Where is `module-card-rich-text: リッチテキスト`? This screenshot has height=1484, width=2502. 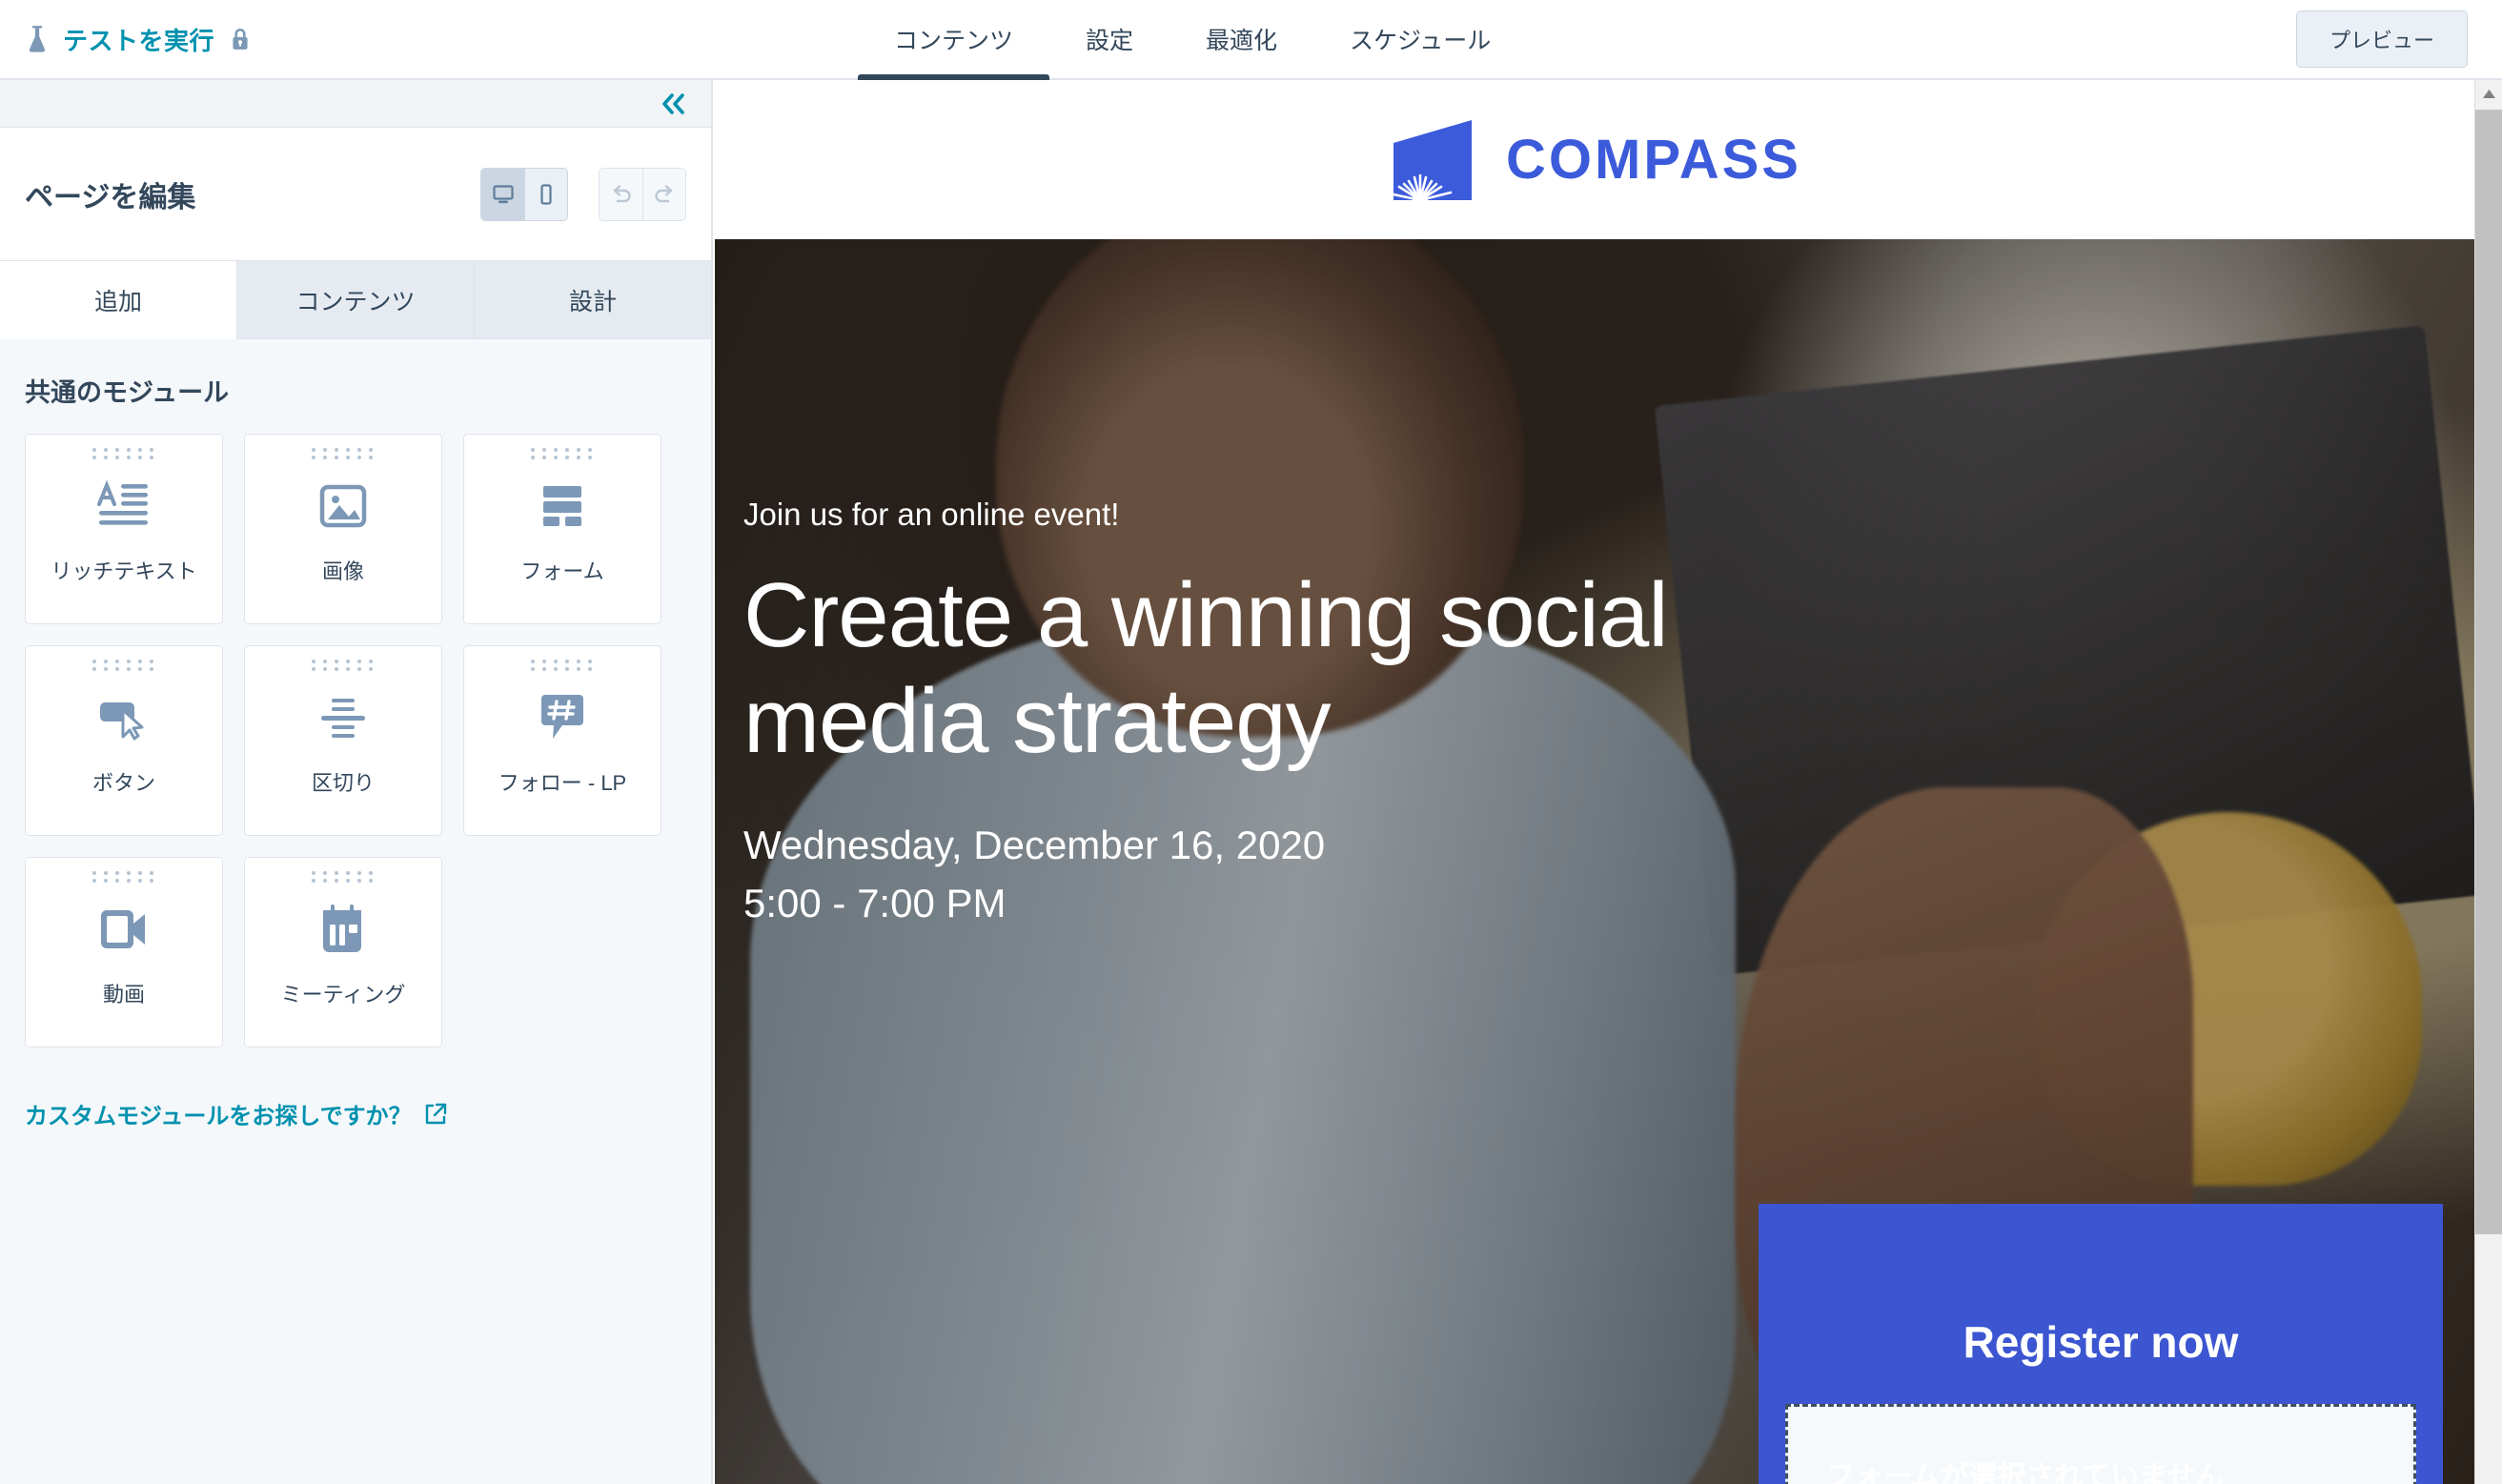 module-card-rich-text: リッチテキスト is located at coordinates (124, 529).